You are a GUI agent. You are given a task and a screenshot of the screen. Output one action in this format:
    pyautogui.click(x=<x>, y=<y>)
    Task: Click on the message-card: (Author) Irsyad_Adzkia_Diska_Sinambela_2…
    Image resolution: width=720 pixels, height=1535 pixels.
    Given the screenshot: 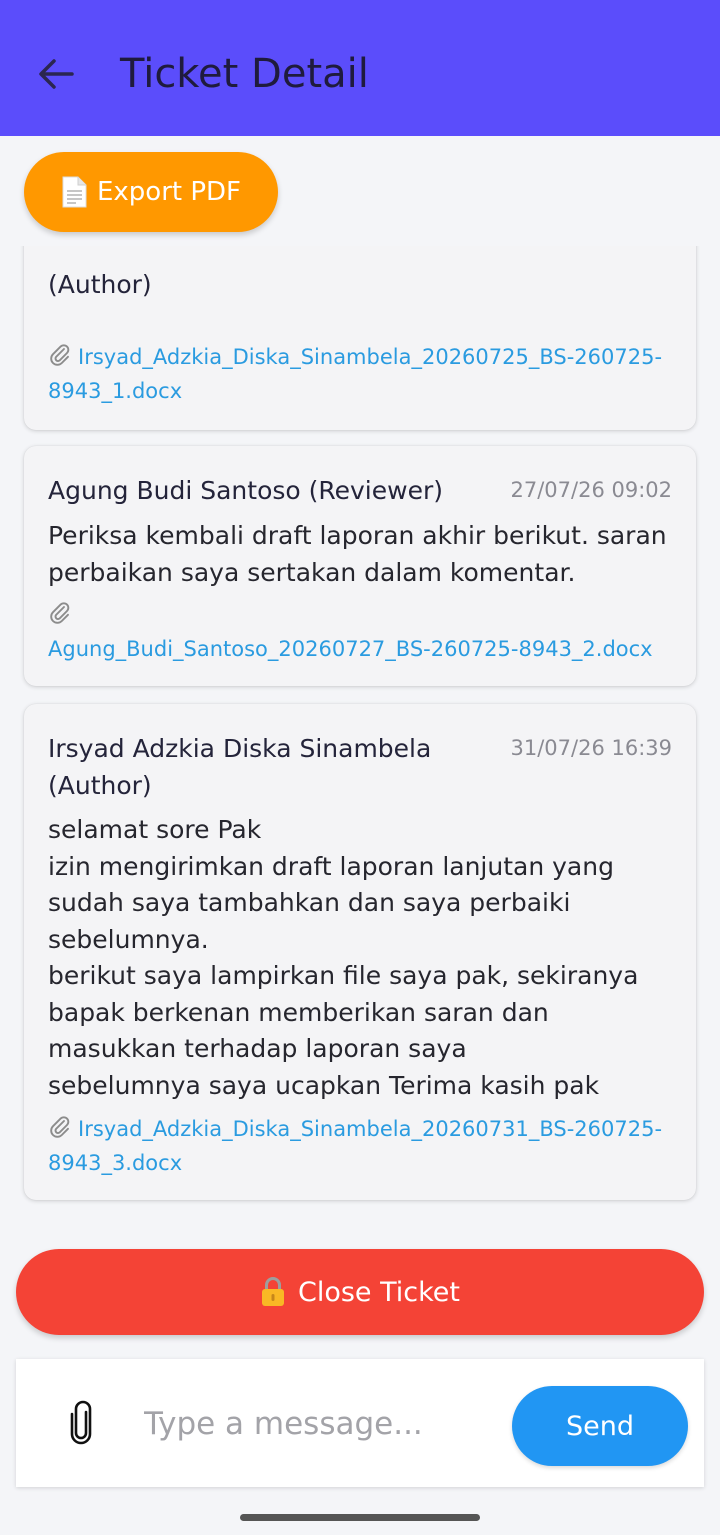 What is the action you would take?
    pyautogui.click(x=360, y=338)
    